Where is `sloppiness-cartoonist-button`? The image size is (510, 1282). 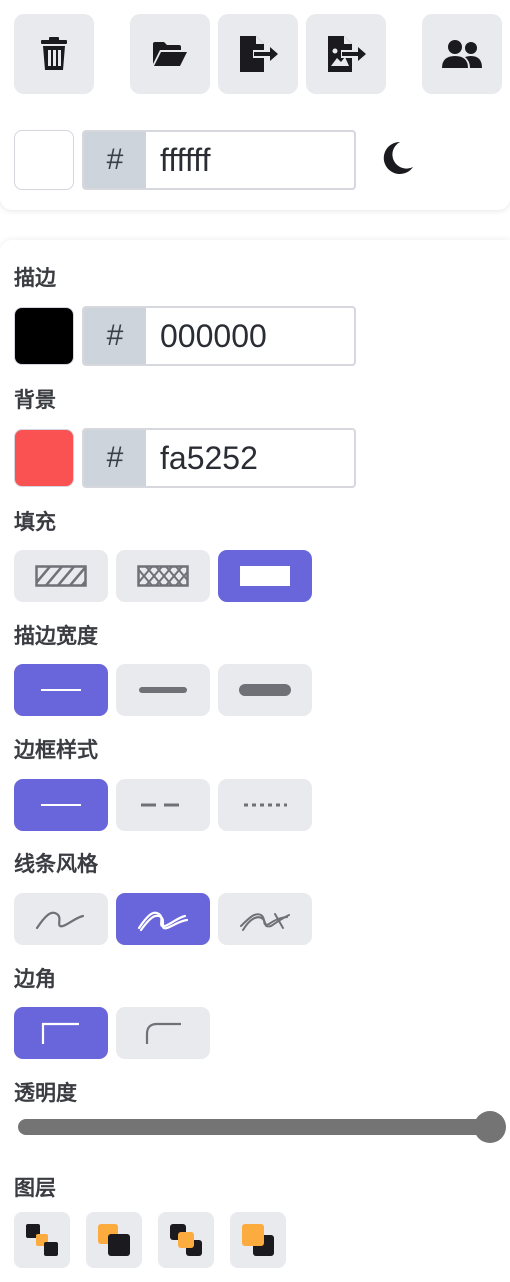 sloppiness-cartoonist-button is located at coordinates (265, 919).